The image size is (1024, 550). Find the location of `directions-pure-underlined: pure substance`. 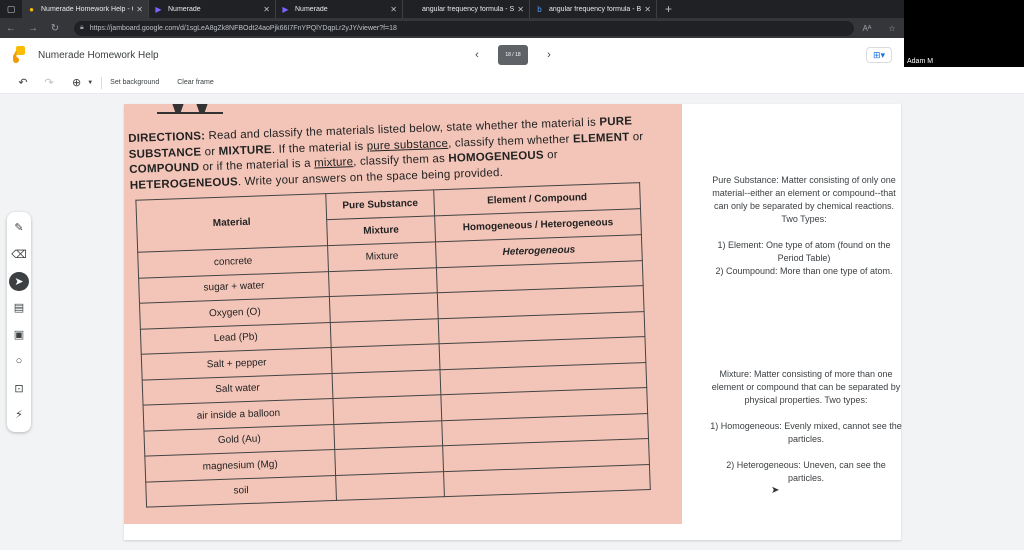

directions-pure-underlined: pure substance is located at coordinates (407, 145).